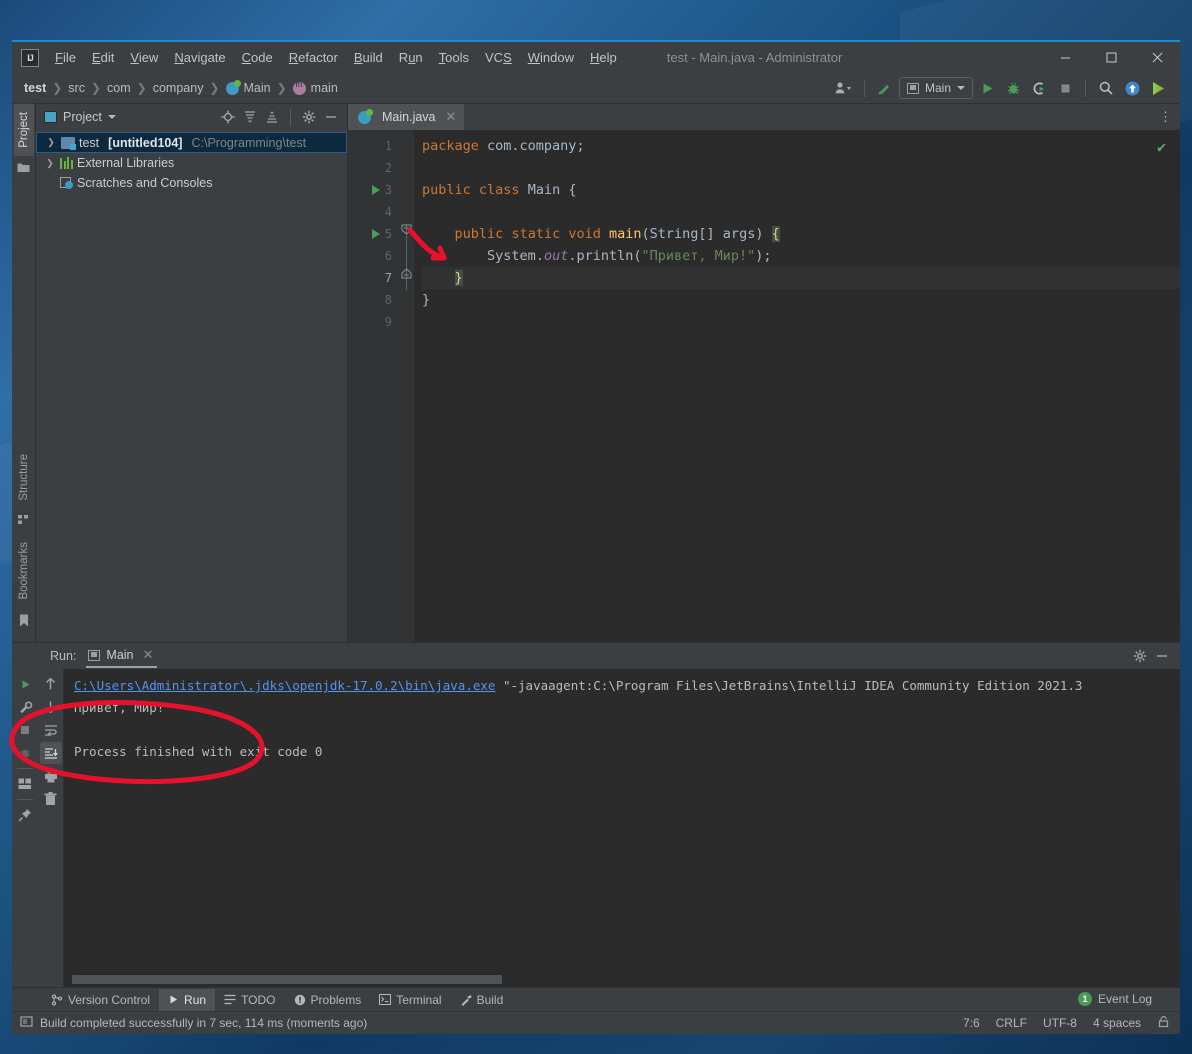  I want to click on locate-icon, so click(228, 117).